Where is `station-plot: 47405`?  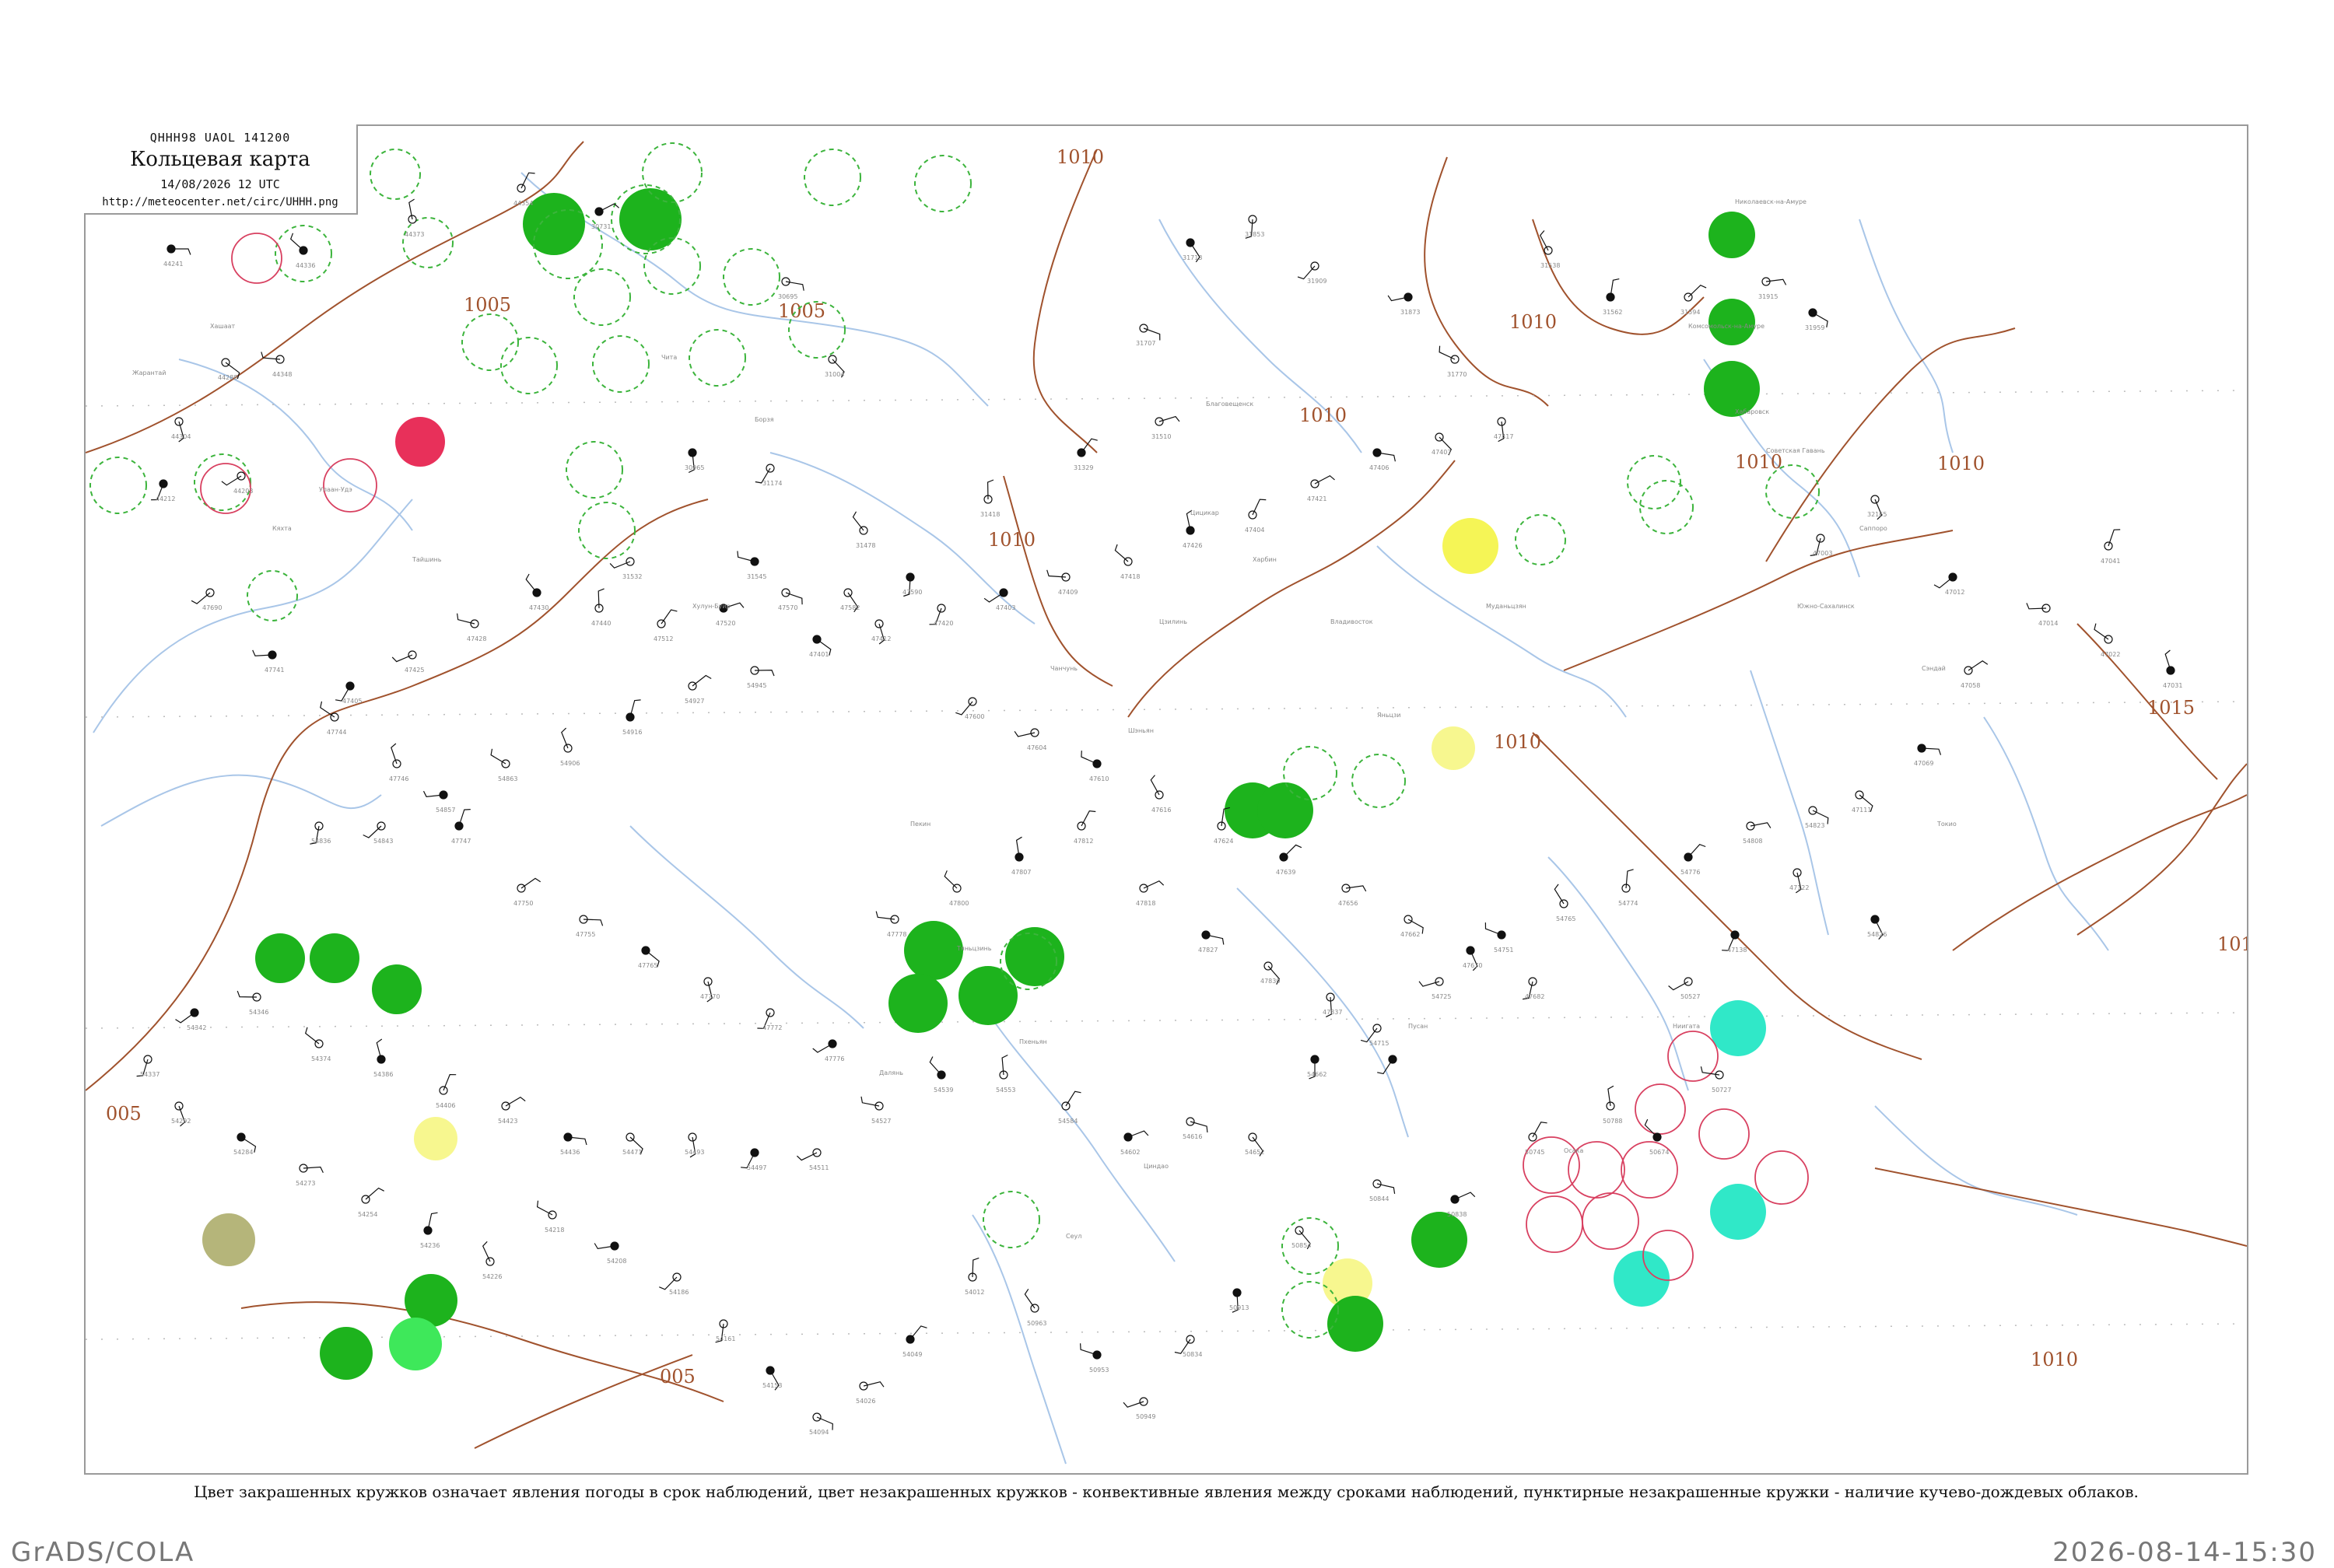 station-plot: 47405 is located at coordinates (349, 693).